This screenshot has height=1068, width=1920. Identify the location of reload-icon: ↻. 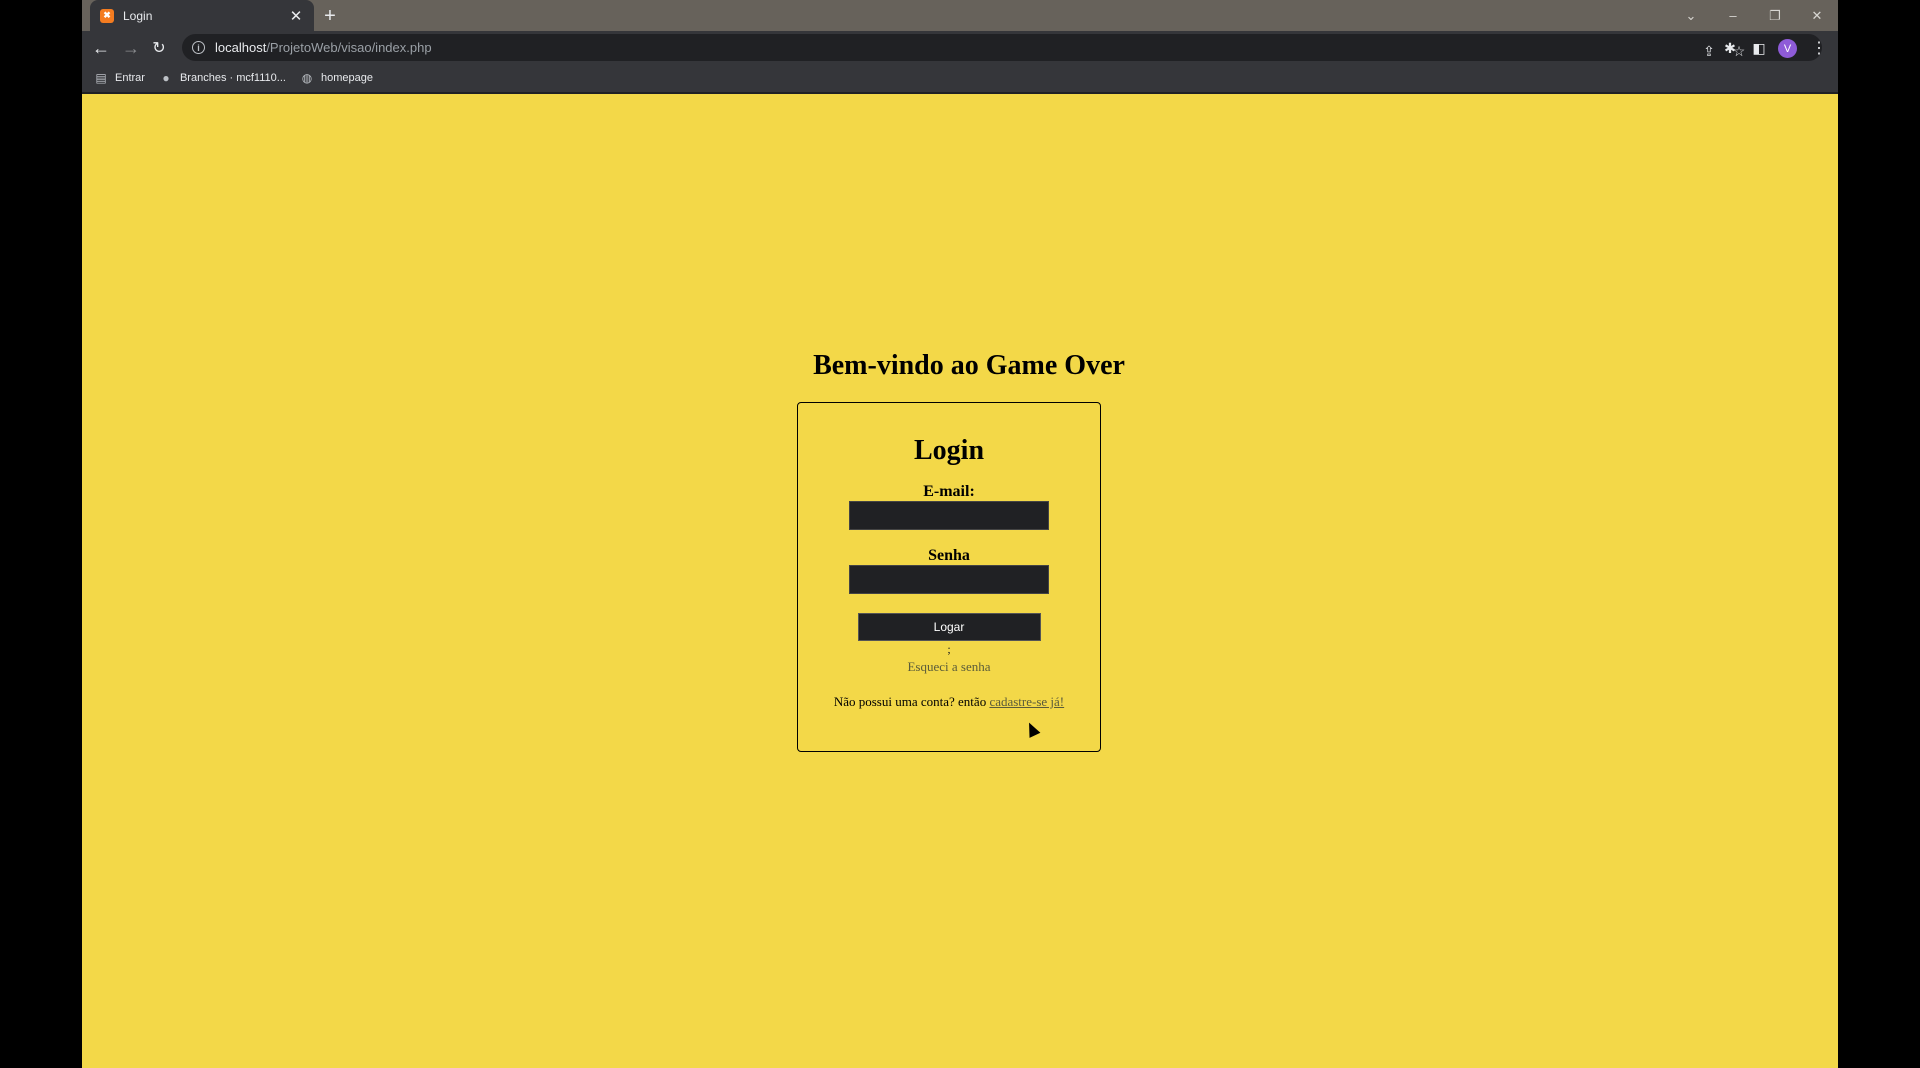
(159, 48).